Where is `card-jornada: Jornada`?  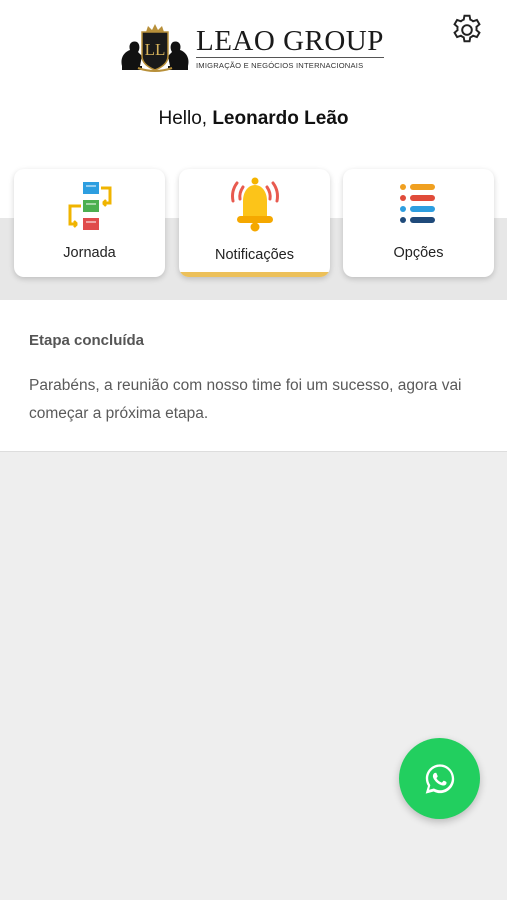
card-jornada: Jornada is located at coordinates (89, 223).